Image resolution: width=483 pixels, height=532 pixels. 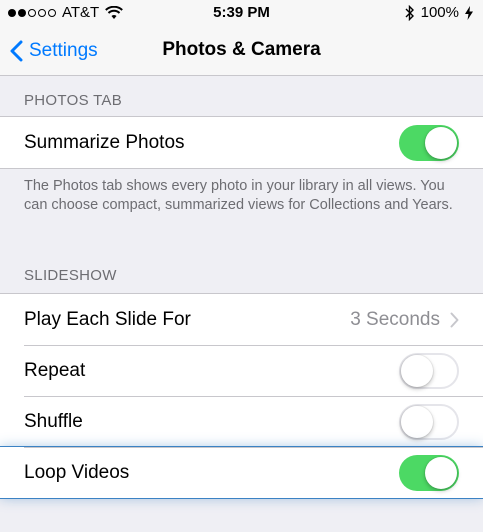 I want to click on photos-tab-group: Summarize Photos, so click(x=241, y=142).